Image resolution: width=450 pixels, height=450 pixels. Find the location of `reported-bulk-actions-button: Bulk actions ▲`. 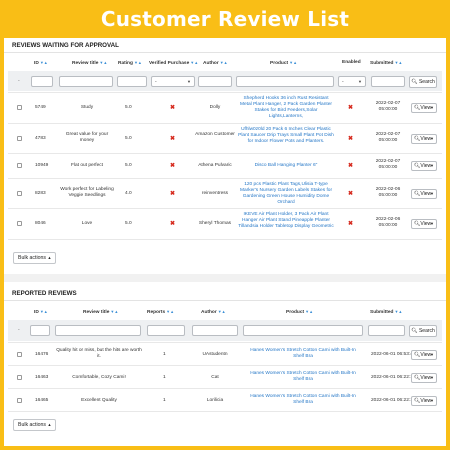

reported-bulk-actions-button: Bulk actions ▲ is located at coordinates (35, 425).